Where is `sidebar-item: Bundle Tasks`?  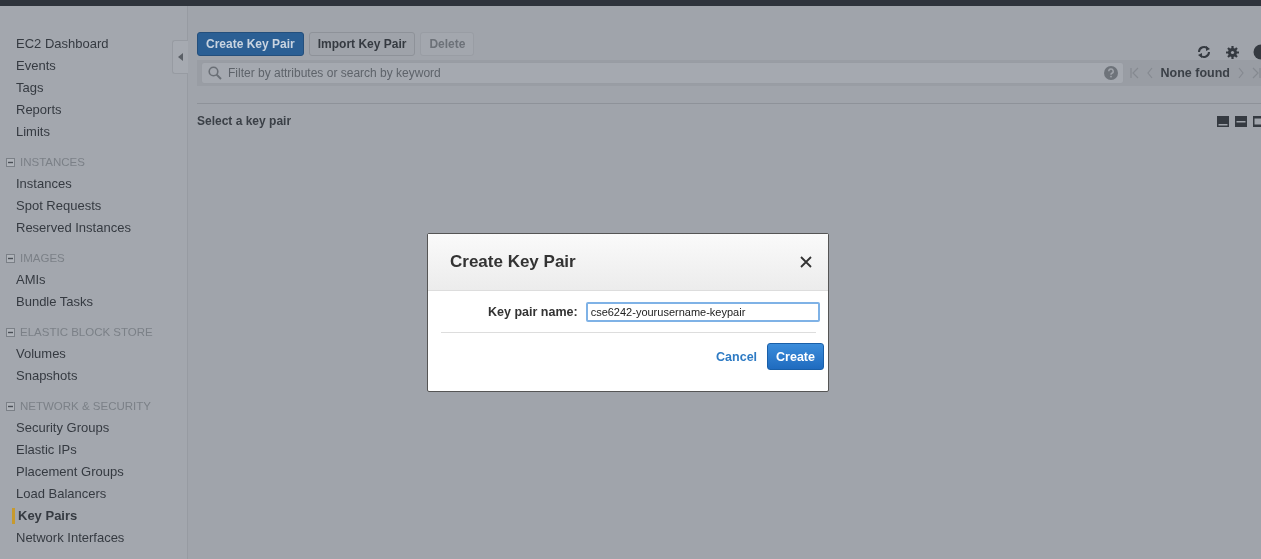 sidebar-item: Bundle Tasks is located at coordinates (55, 302).